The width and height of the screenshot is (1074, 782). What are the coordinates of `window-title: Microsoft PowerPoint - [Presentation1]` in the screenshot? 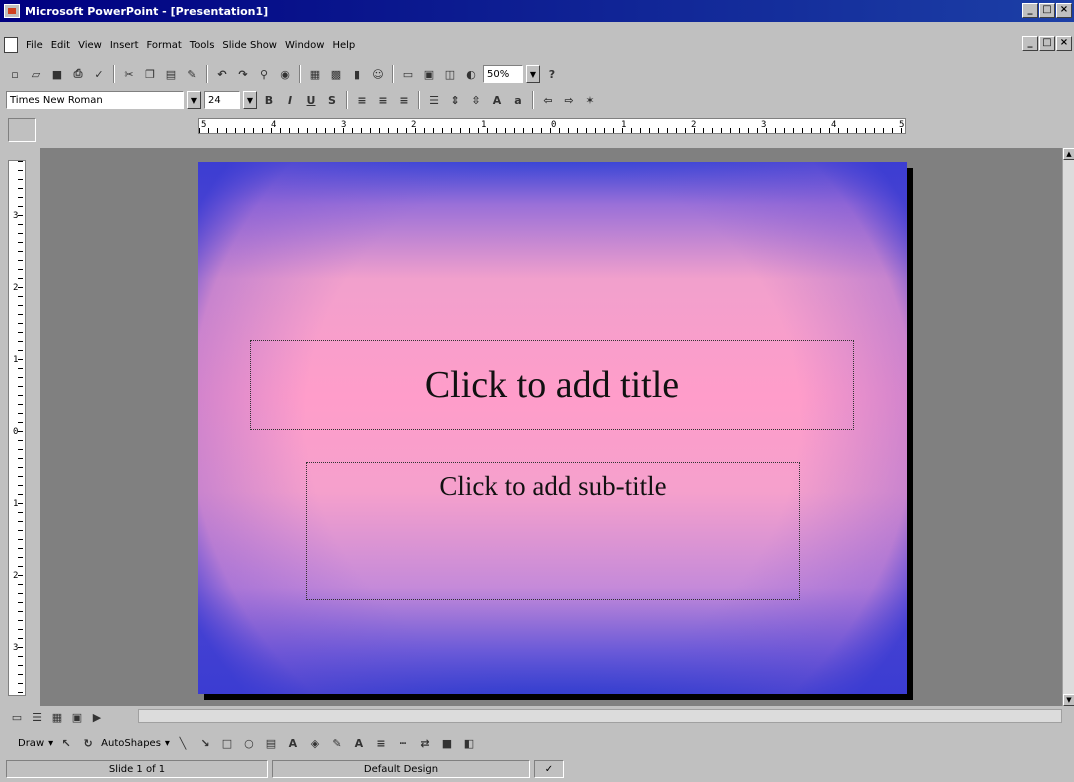 It's located at (147, 11).